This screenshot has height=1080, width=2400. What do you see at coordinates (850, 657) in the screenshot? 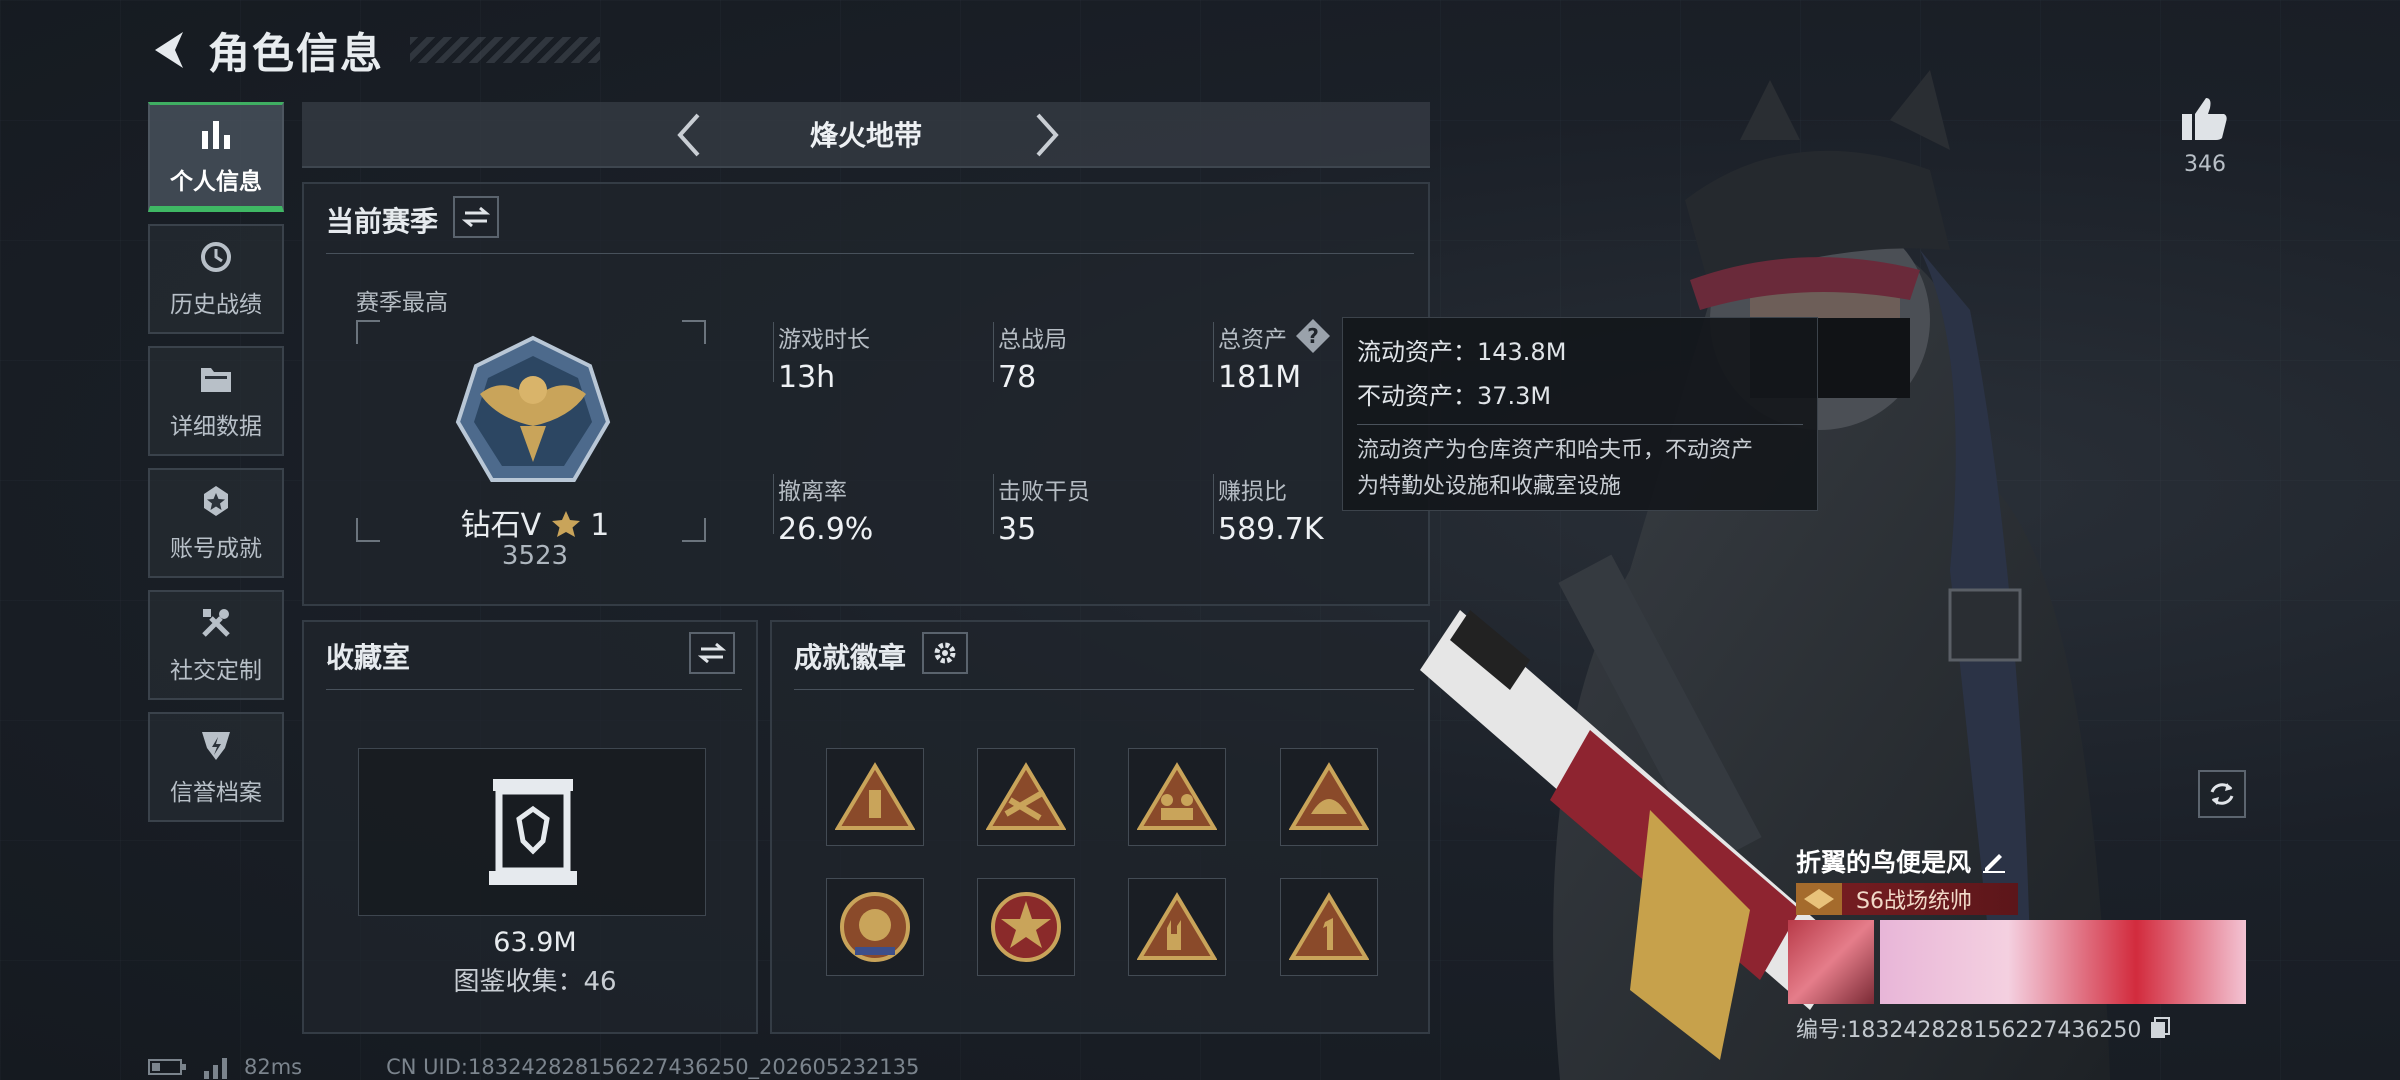
I see `achievements-title: 成就徽章` at bounding box center [850, 657].